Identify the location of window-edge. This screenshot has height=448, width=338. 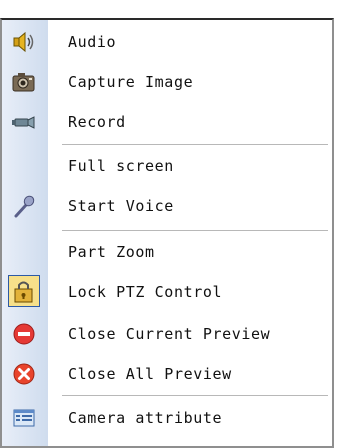
(169, 9).